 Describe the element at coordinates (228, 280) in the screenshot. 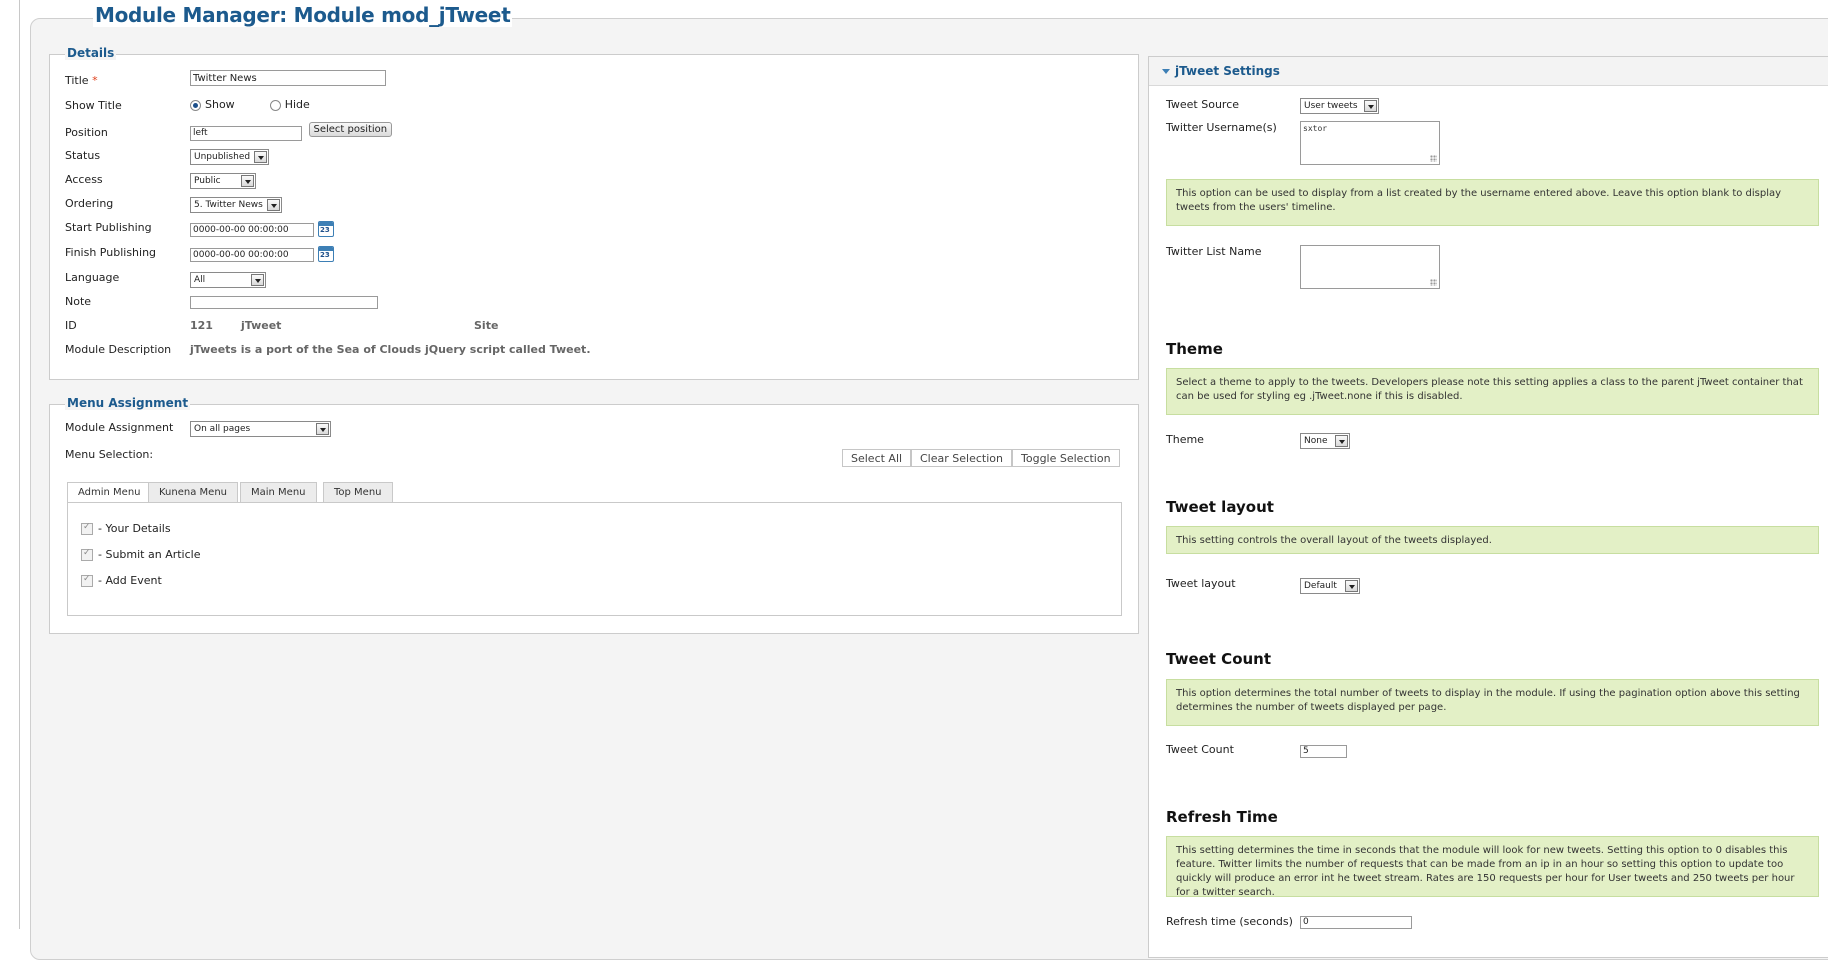

I see `language-select: All` at that location.